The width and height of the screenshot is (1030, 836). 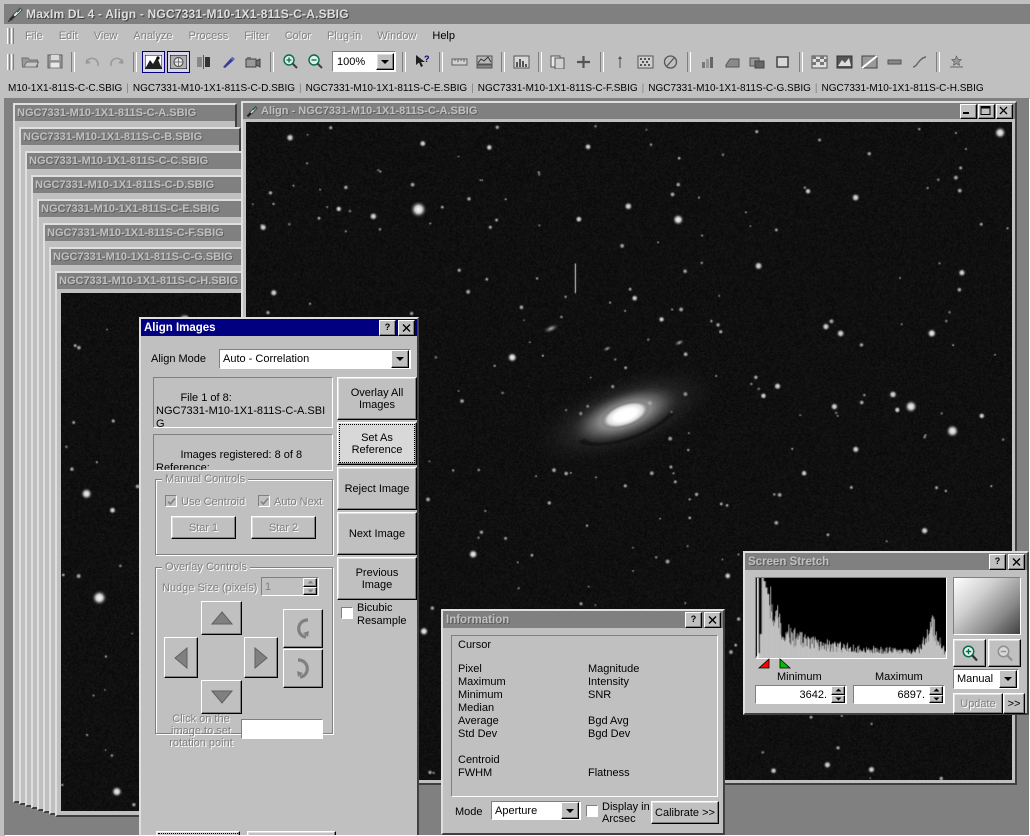 I want to click on histogram-low-marker, so click(x=764, y=665).